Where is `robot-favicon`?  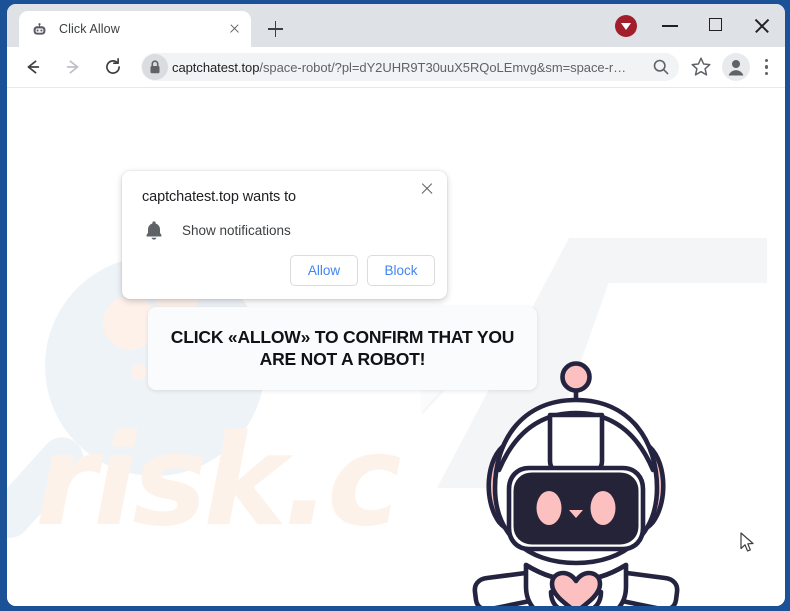 robot-favicon is located at coordinates (39, 29).